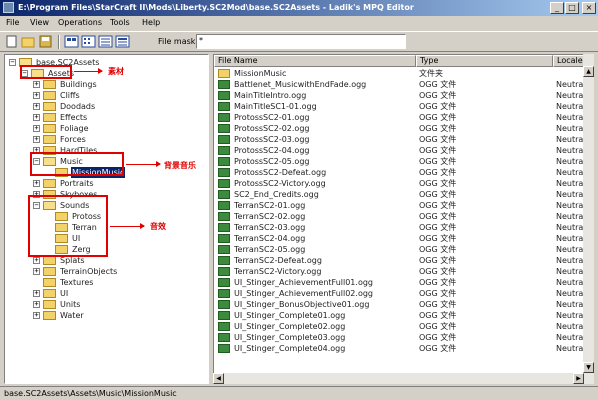 This screenshot has height=400, width=598. What do you see at coordinates (403, 271) in the screenshot?
I see `list-item: TerranSC2-Victory.ogg OGG 文件 Neutral` at bounding box center [403, 271].